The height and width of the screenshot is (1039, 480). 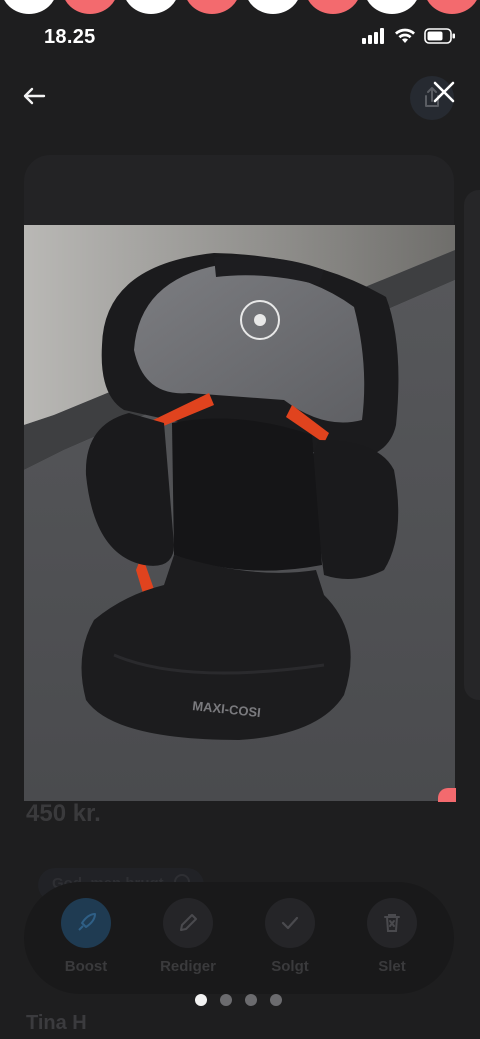 I want to click on pencil-icon, so click(x=188, y=923).